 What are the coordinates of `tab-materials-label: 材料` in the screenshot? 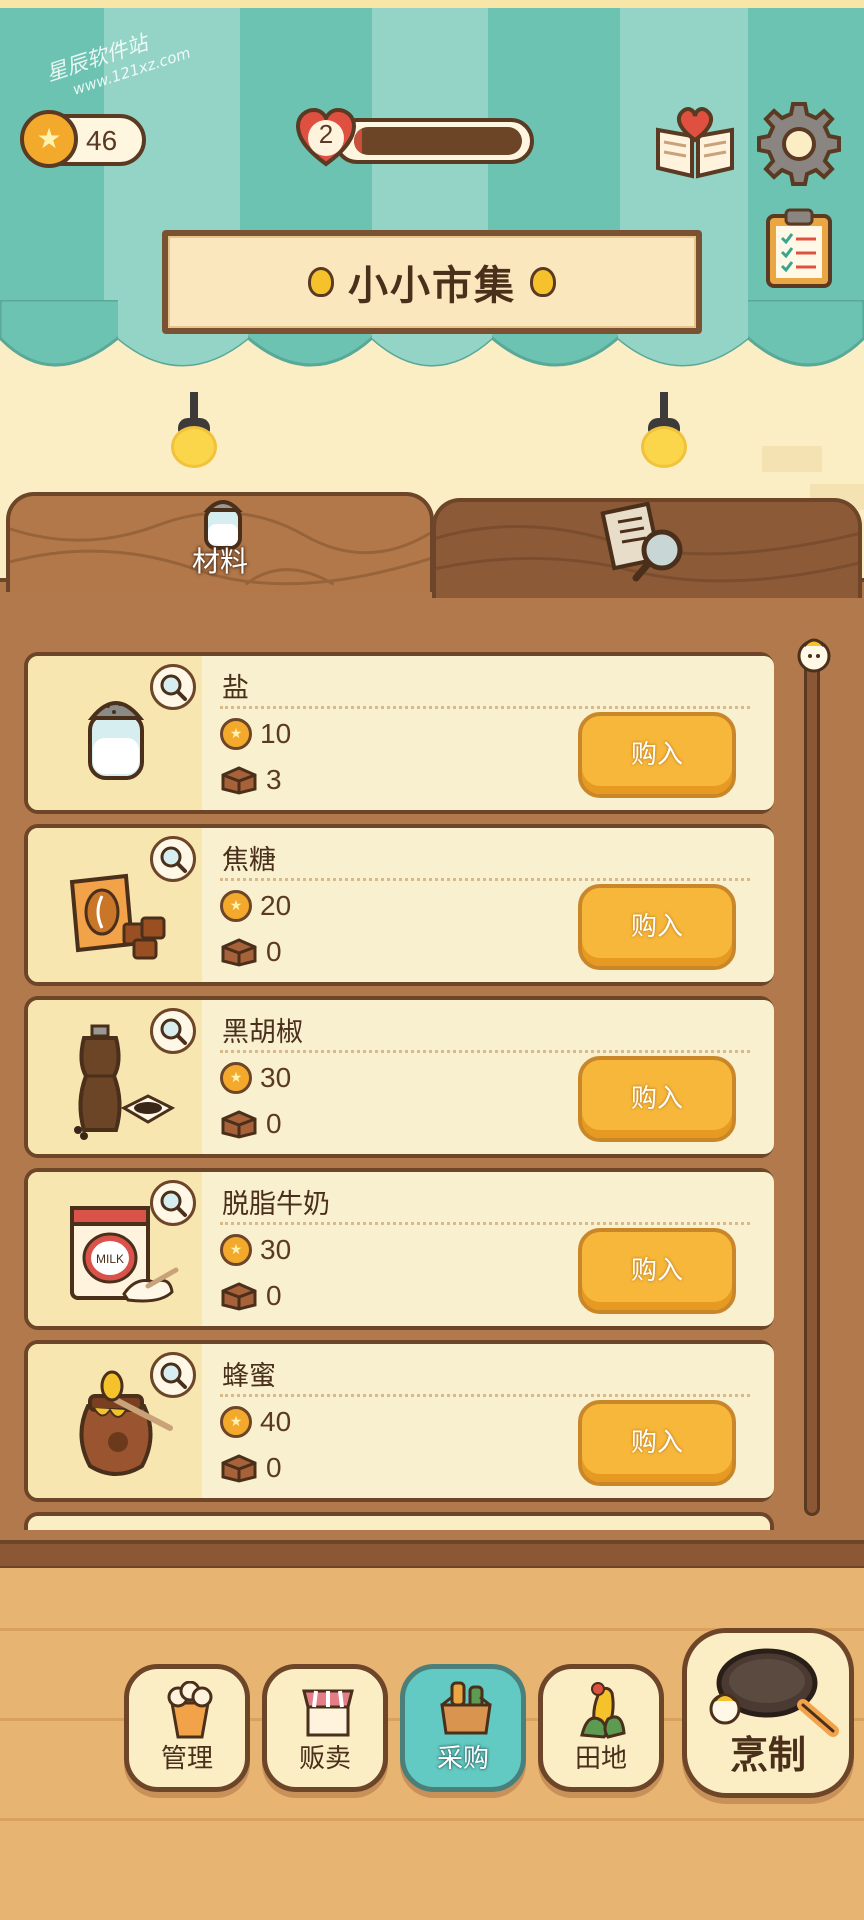 It's located at (220, 561).